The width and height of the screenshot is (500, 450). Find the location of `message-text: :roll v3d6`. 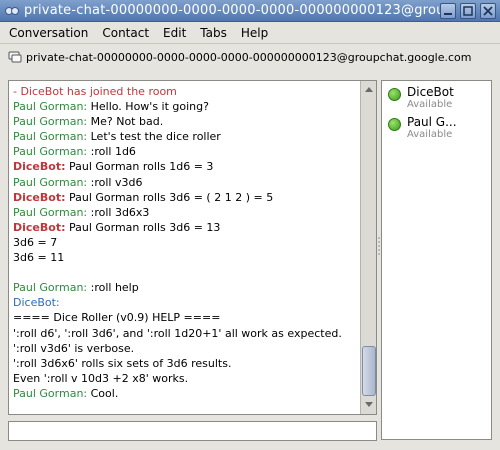

message-text: :roll v3d6 is located at coordinates (115, 182).